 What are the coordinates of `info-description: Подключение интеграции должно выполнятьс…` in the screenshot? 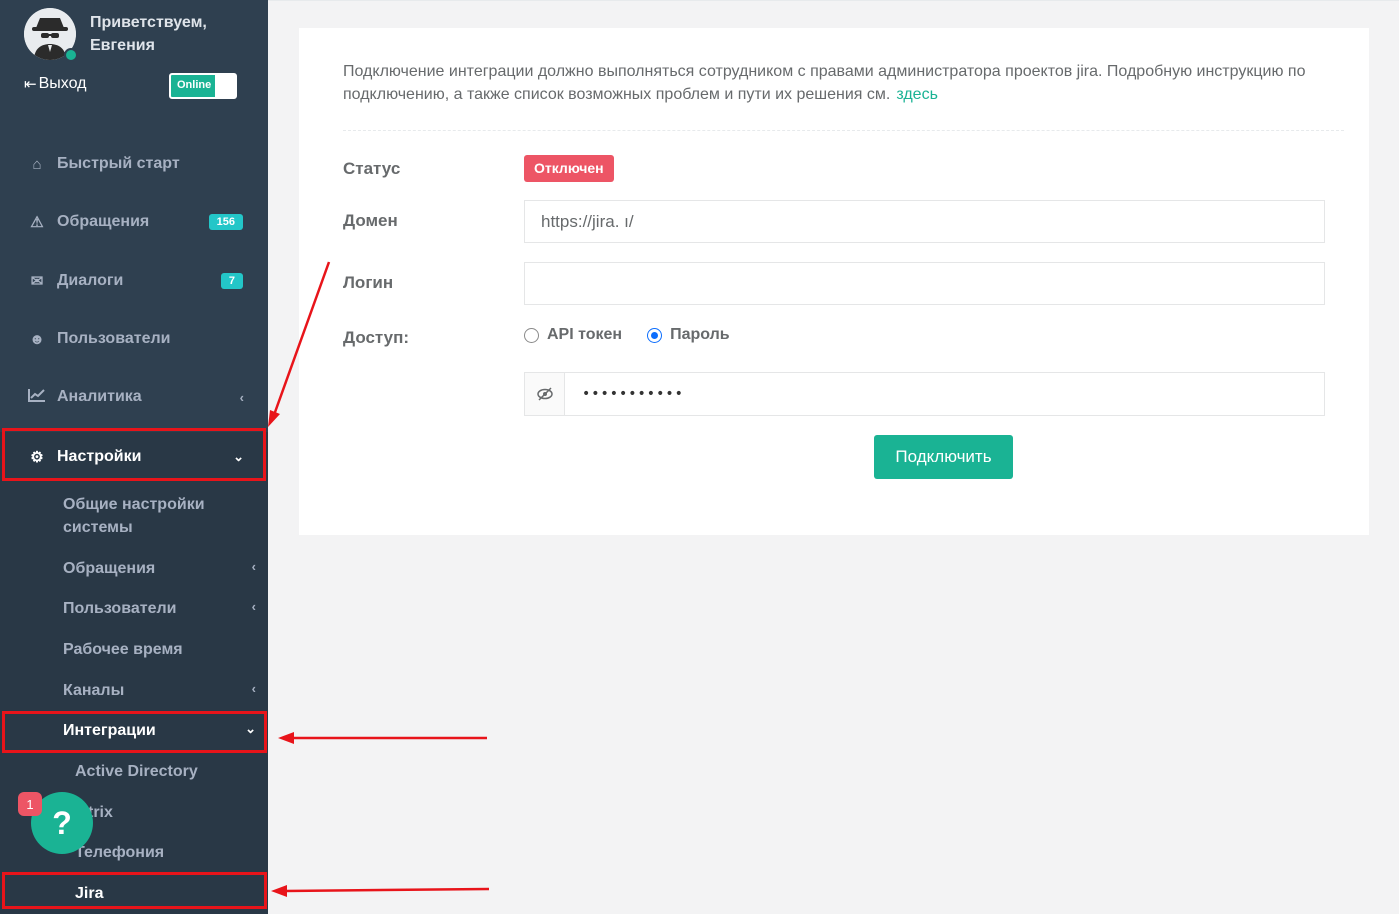 It's located at (824, 83).